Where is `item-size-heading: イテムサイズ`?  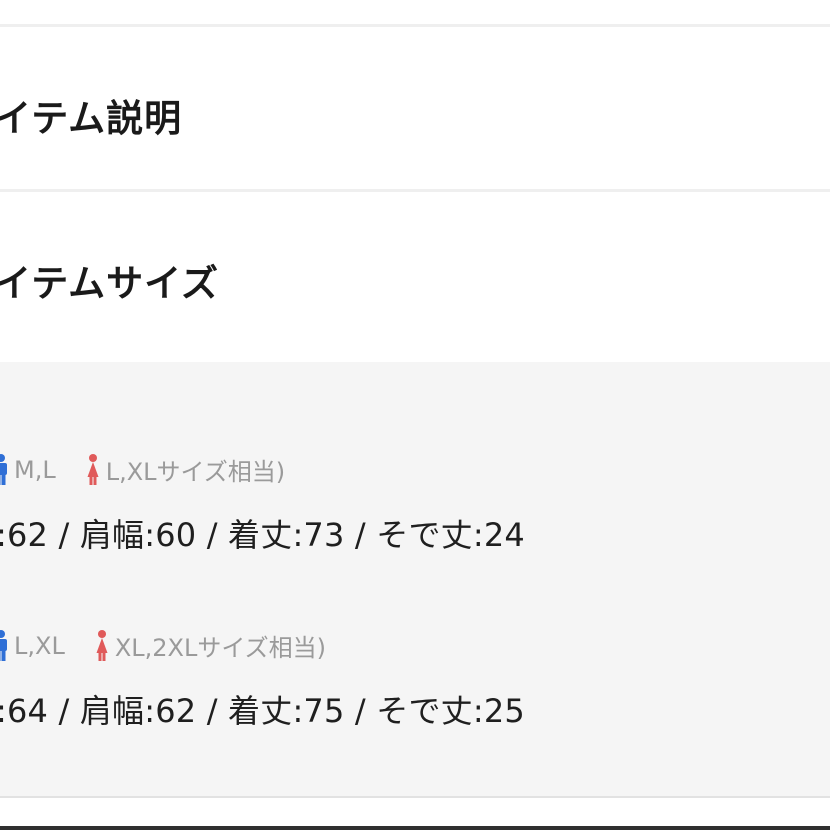
item-size-heading: イテムサイズ is located at coordinates (110, 283).